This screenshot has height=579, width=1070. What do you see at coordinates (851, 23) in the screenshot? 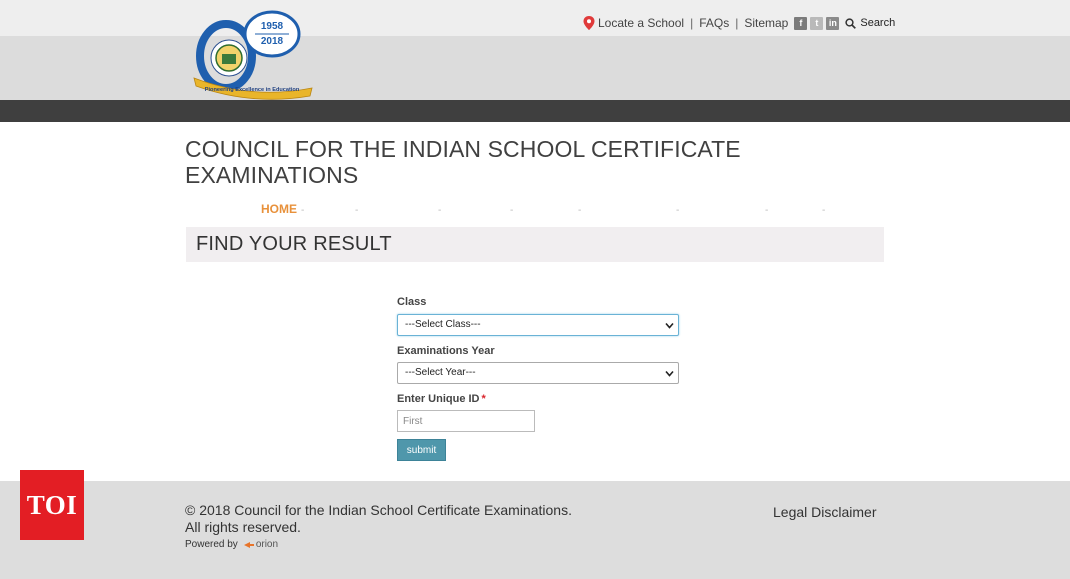
I see `search-icon` at bounding box center [851, 23].